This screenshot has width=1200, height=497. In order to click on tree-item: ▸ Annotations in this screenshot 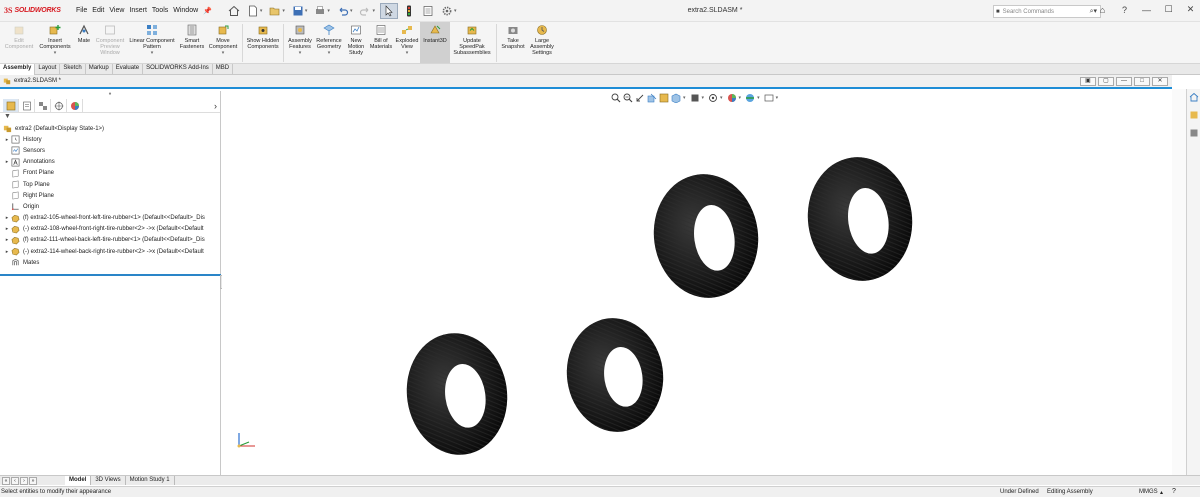, I will do `click(111, 162)`.